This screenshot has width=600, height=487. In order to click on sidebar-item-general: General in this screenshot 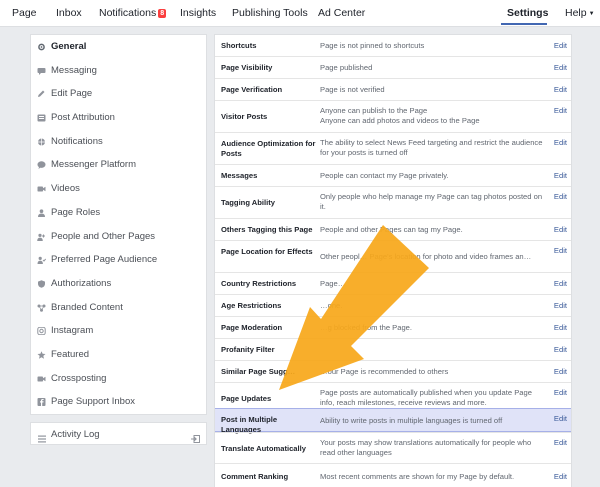, I will do `click(118, 47)`.